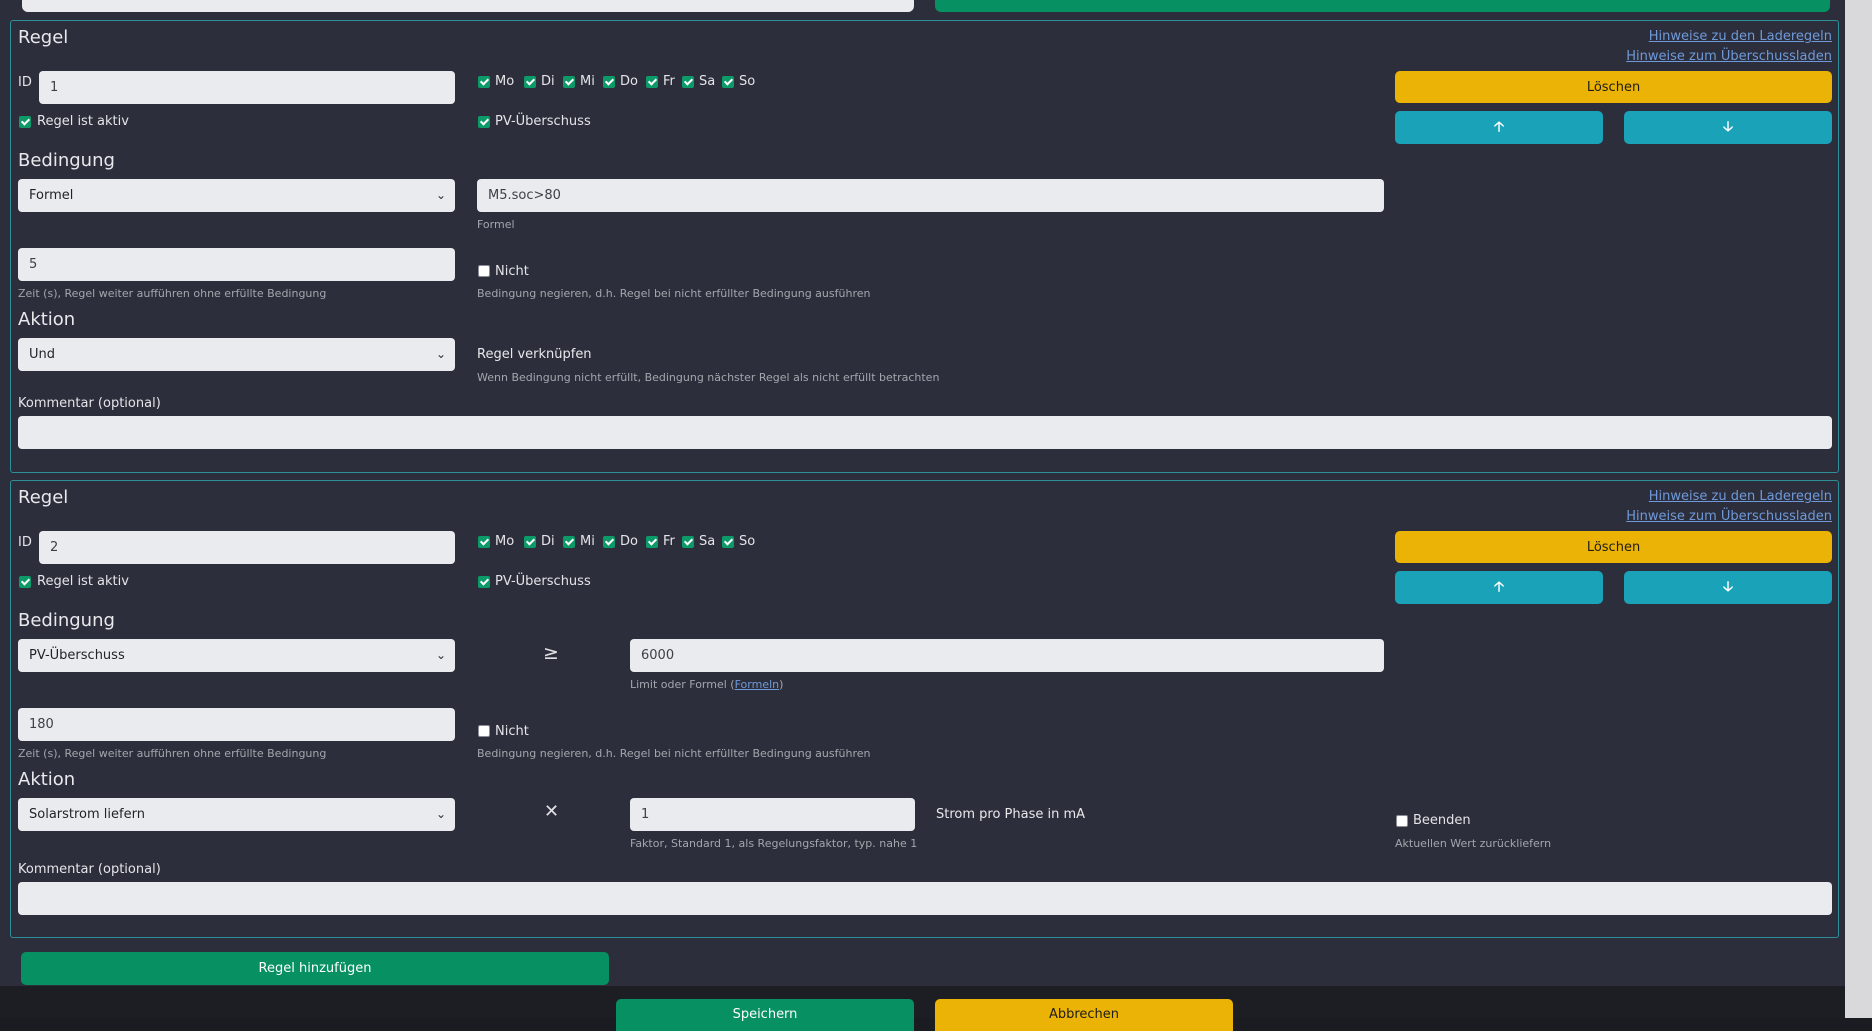 The height and width of the screenshot is (1031, 1872). I want to click on limit-help: Limit oder Formel (Formeln), so click(706, 684).